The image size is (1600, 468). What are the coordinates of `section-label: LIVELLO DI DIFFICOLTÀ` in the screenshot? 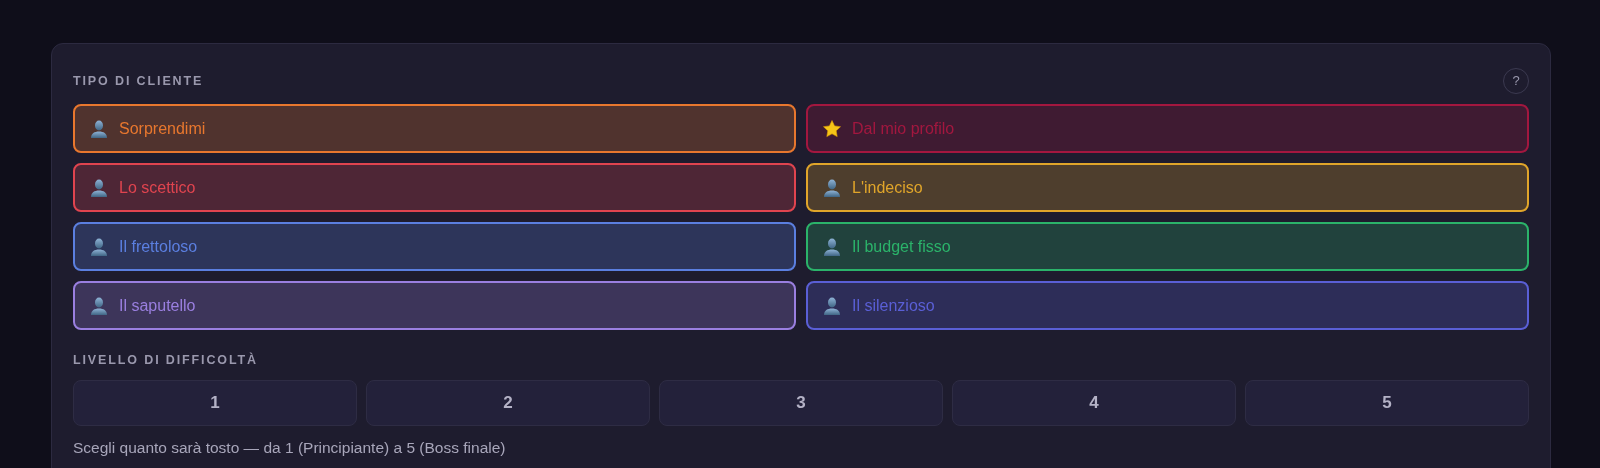 It's located at (166, 360).